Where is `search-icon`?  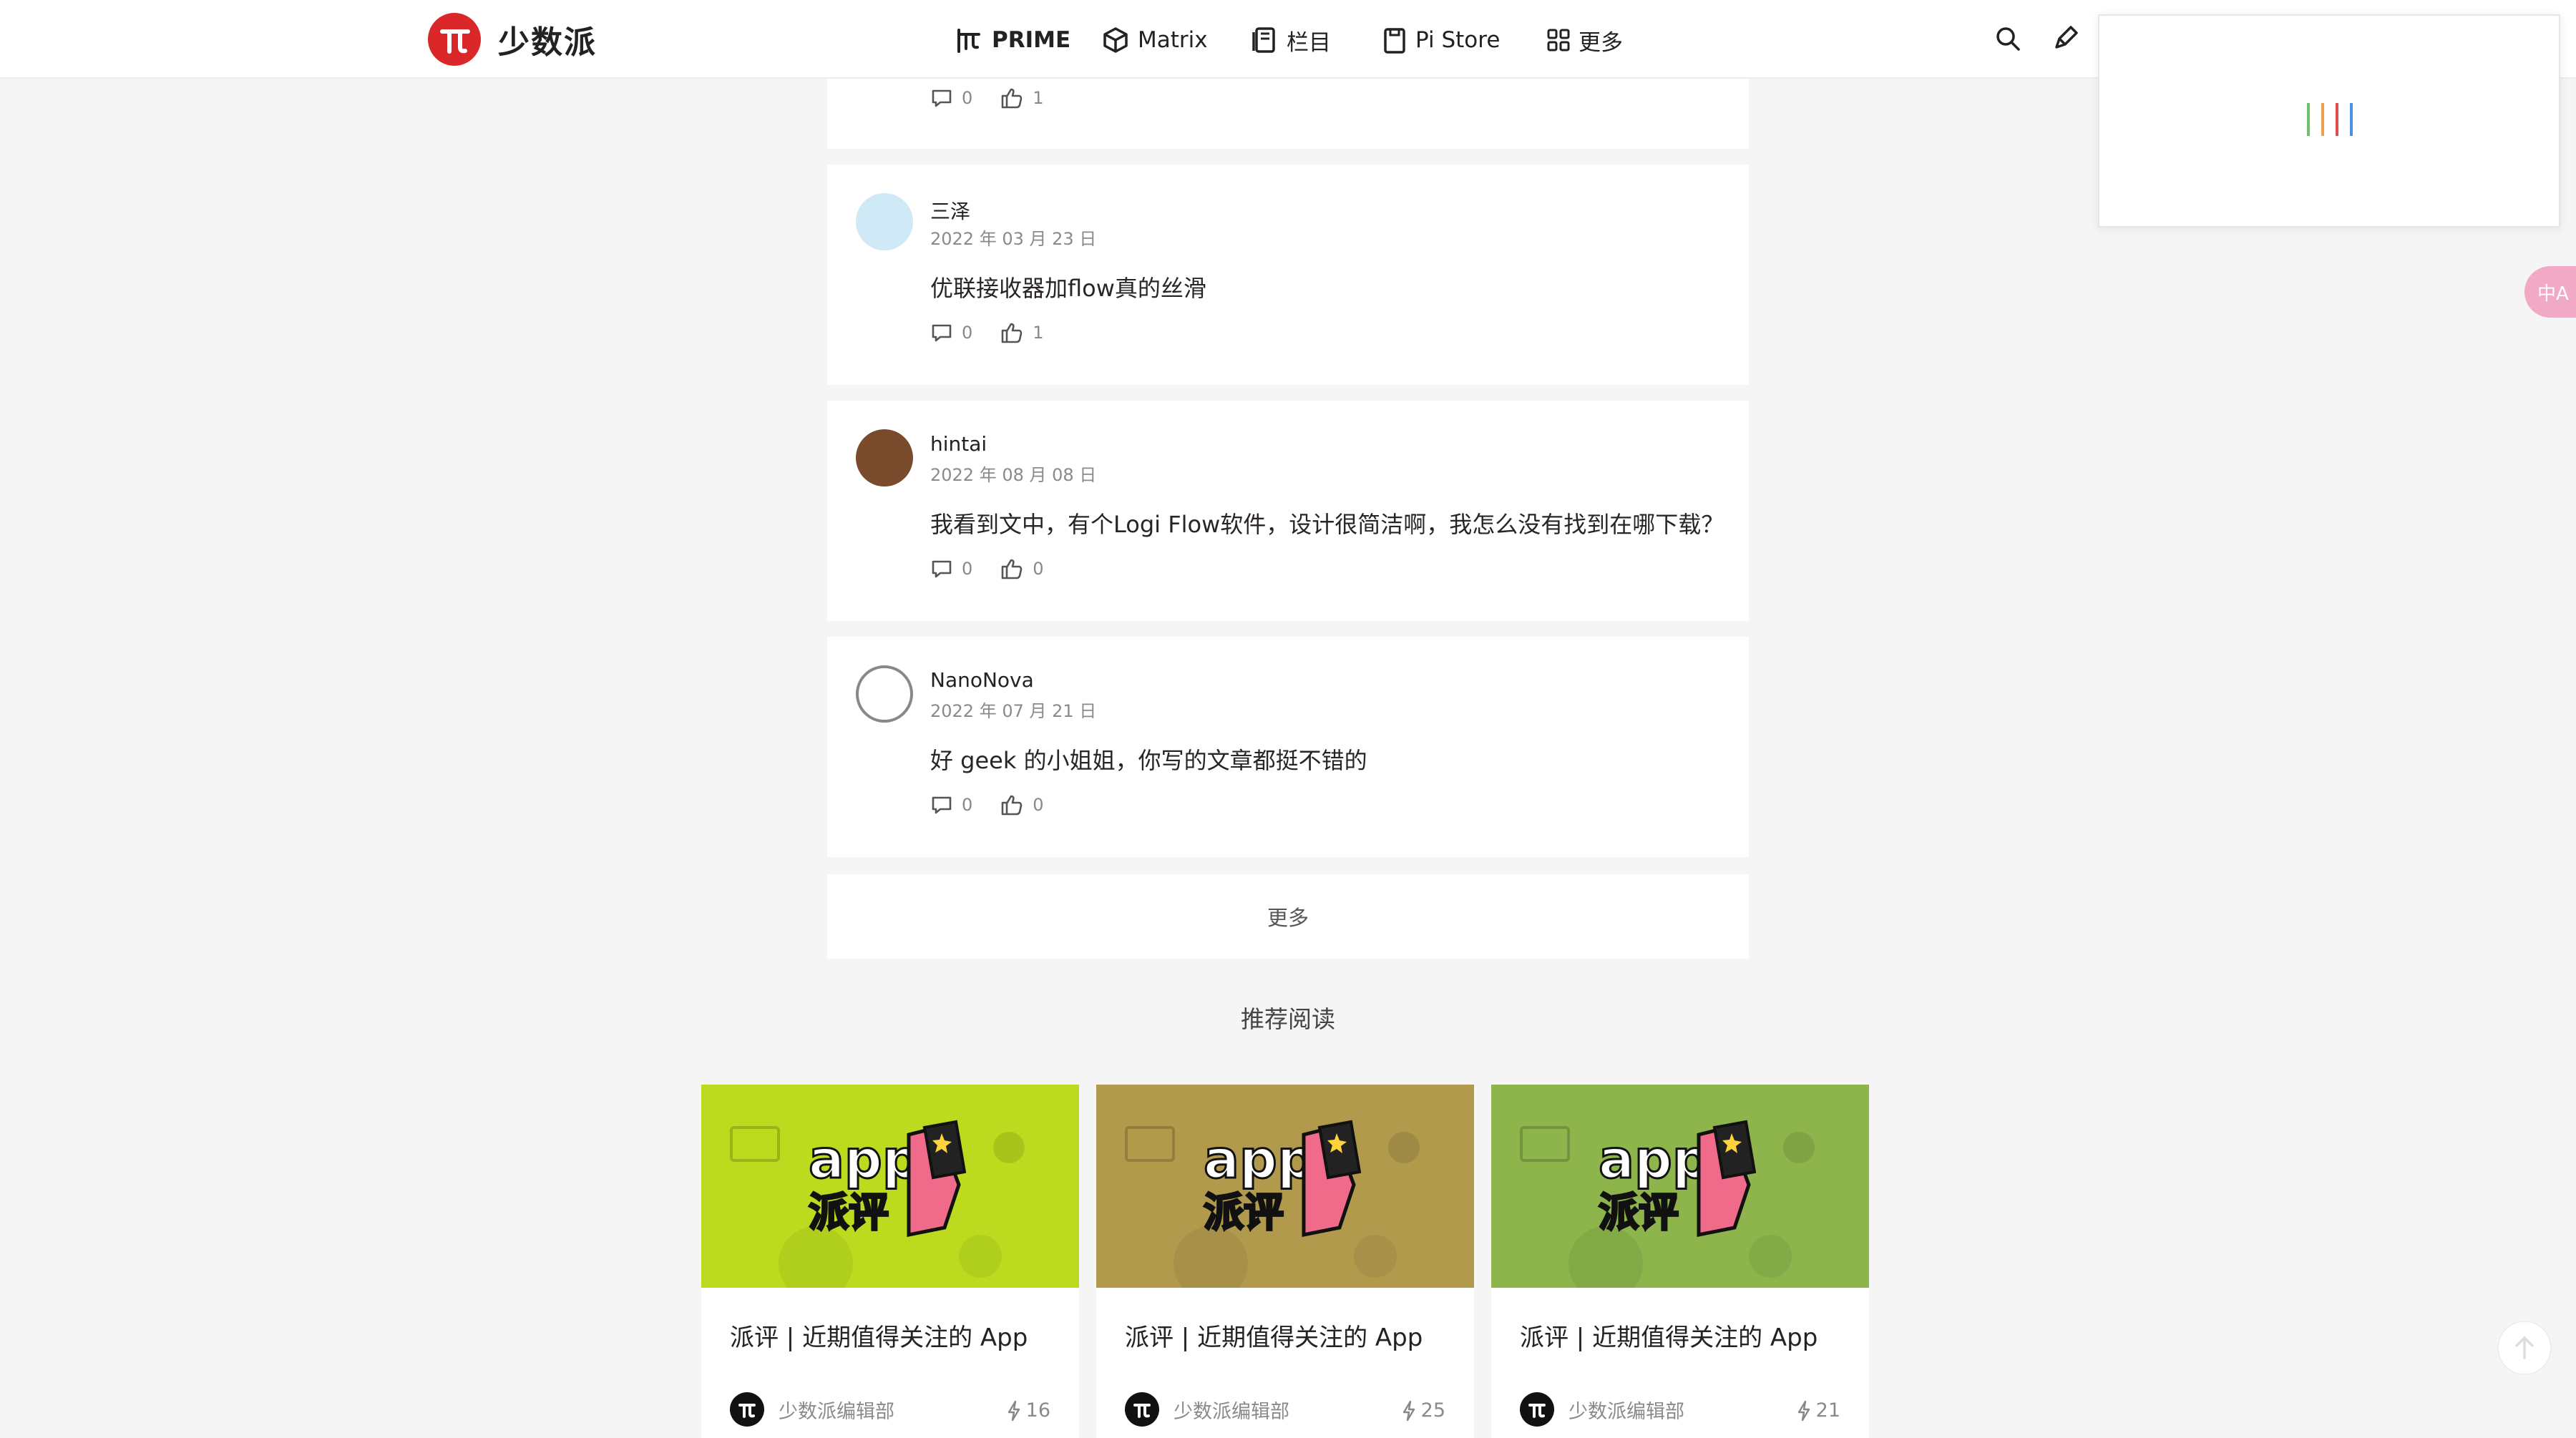
search-icon is located at coordinates (2008, 39).